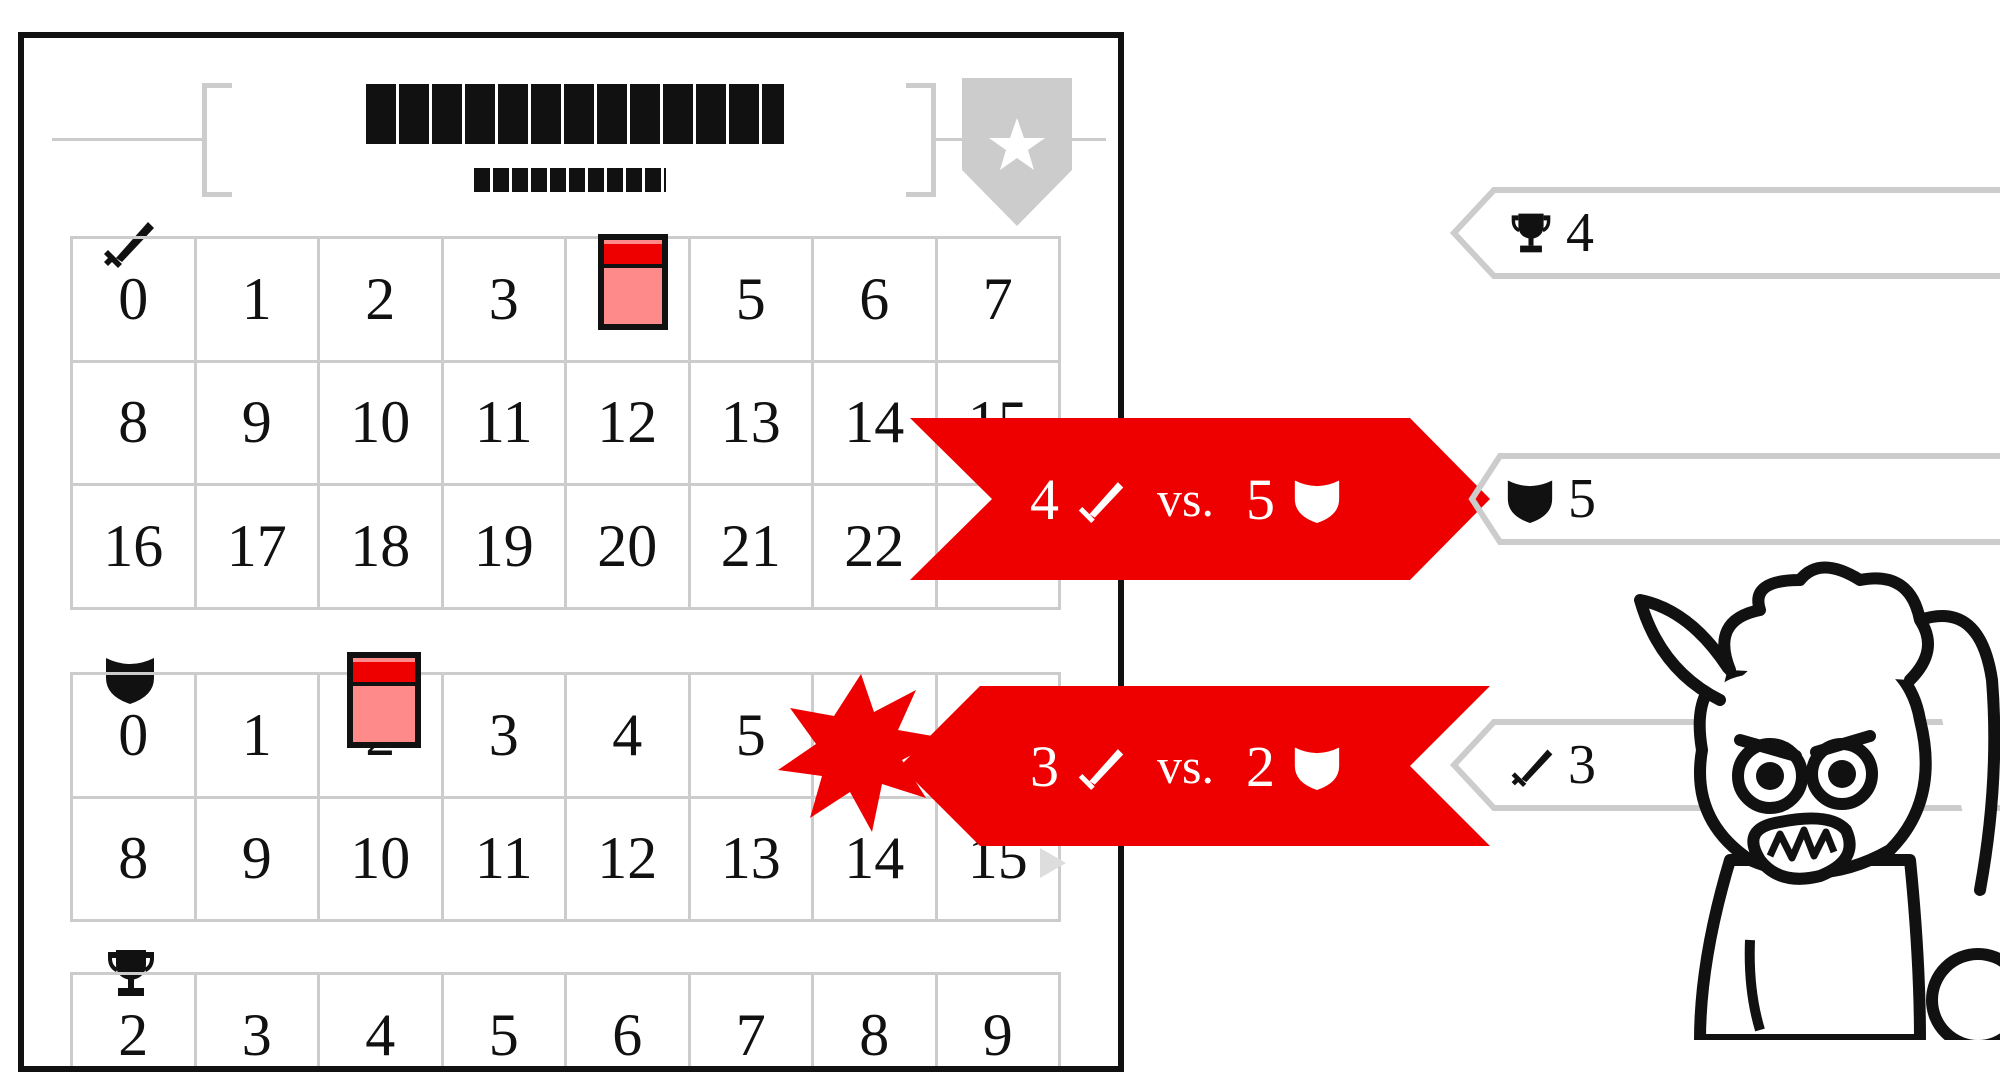 The height and width of the screenshot is (1072, 2000). Describe the element at coordinates (135, 860) in the screenshot. I see `defense_track-cell: 8` at that location.